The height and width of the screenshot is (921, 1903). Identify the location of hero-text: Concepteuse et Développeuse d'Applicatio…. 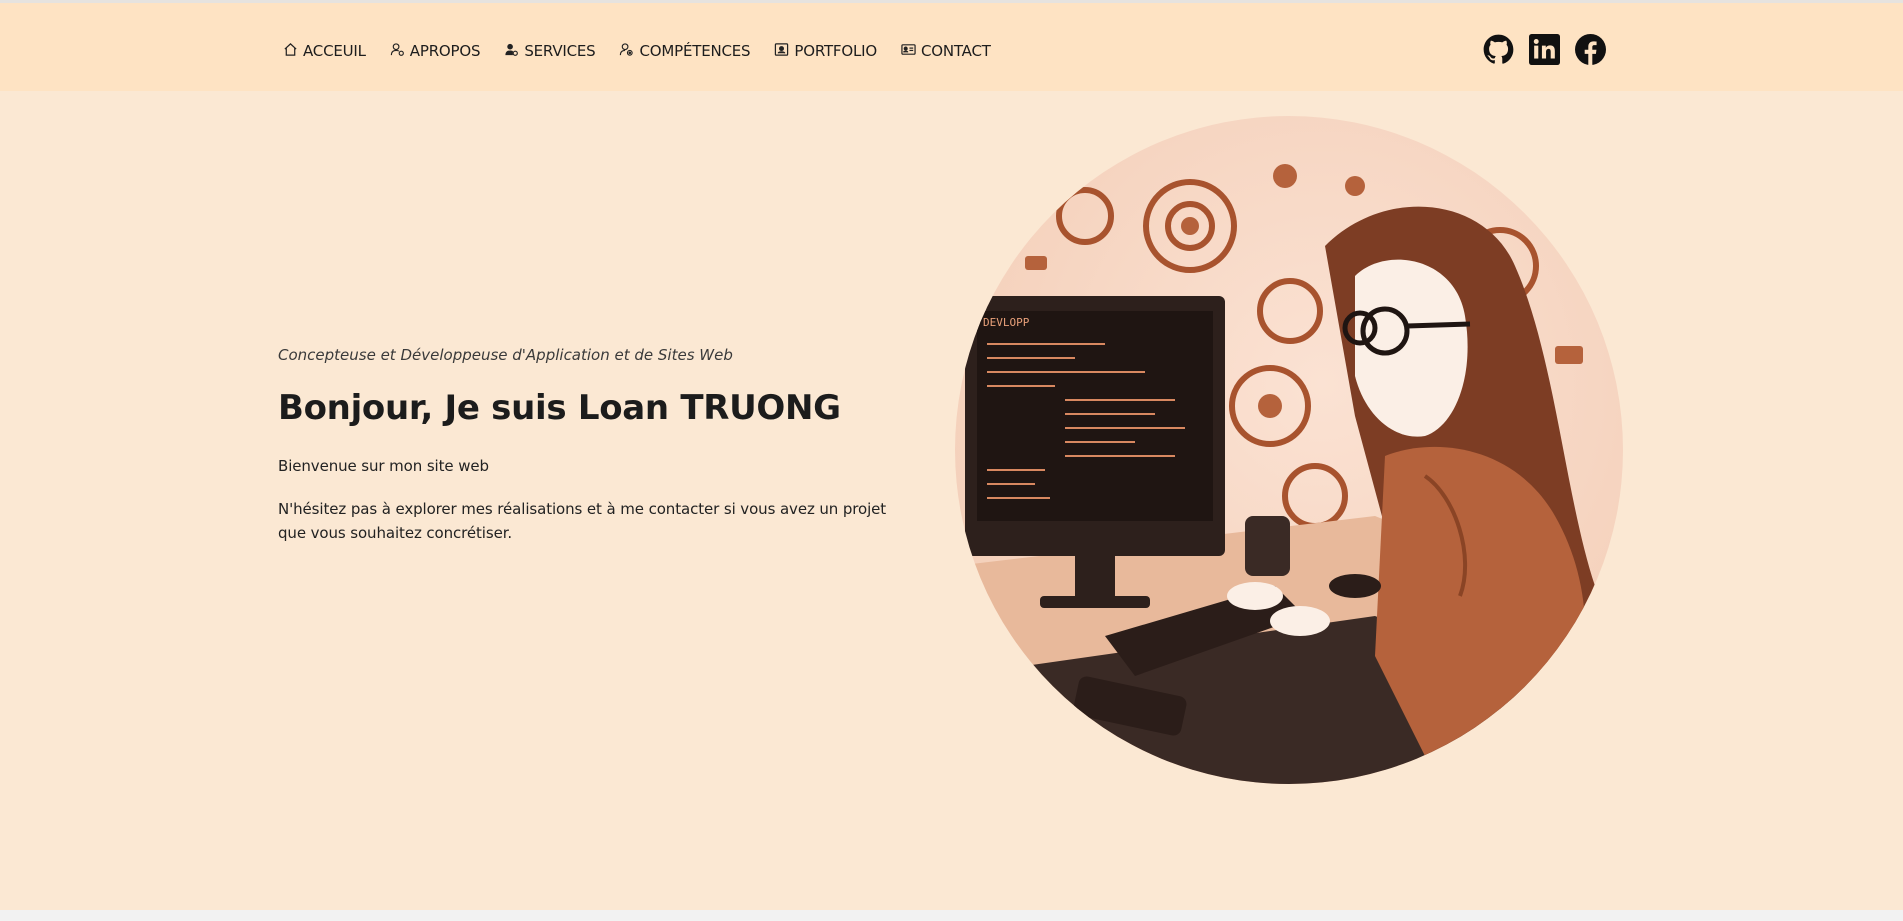
(588, 455).